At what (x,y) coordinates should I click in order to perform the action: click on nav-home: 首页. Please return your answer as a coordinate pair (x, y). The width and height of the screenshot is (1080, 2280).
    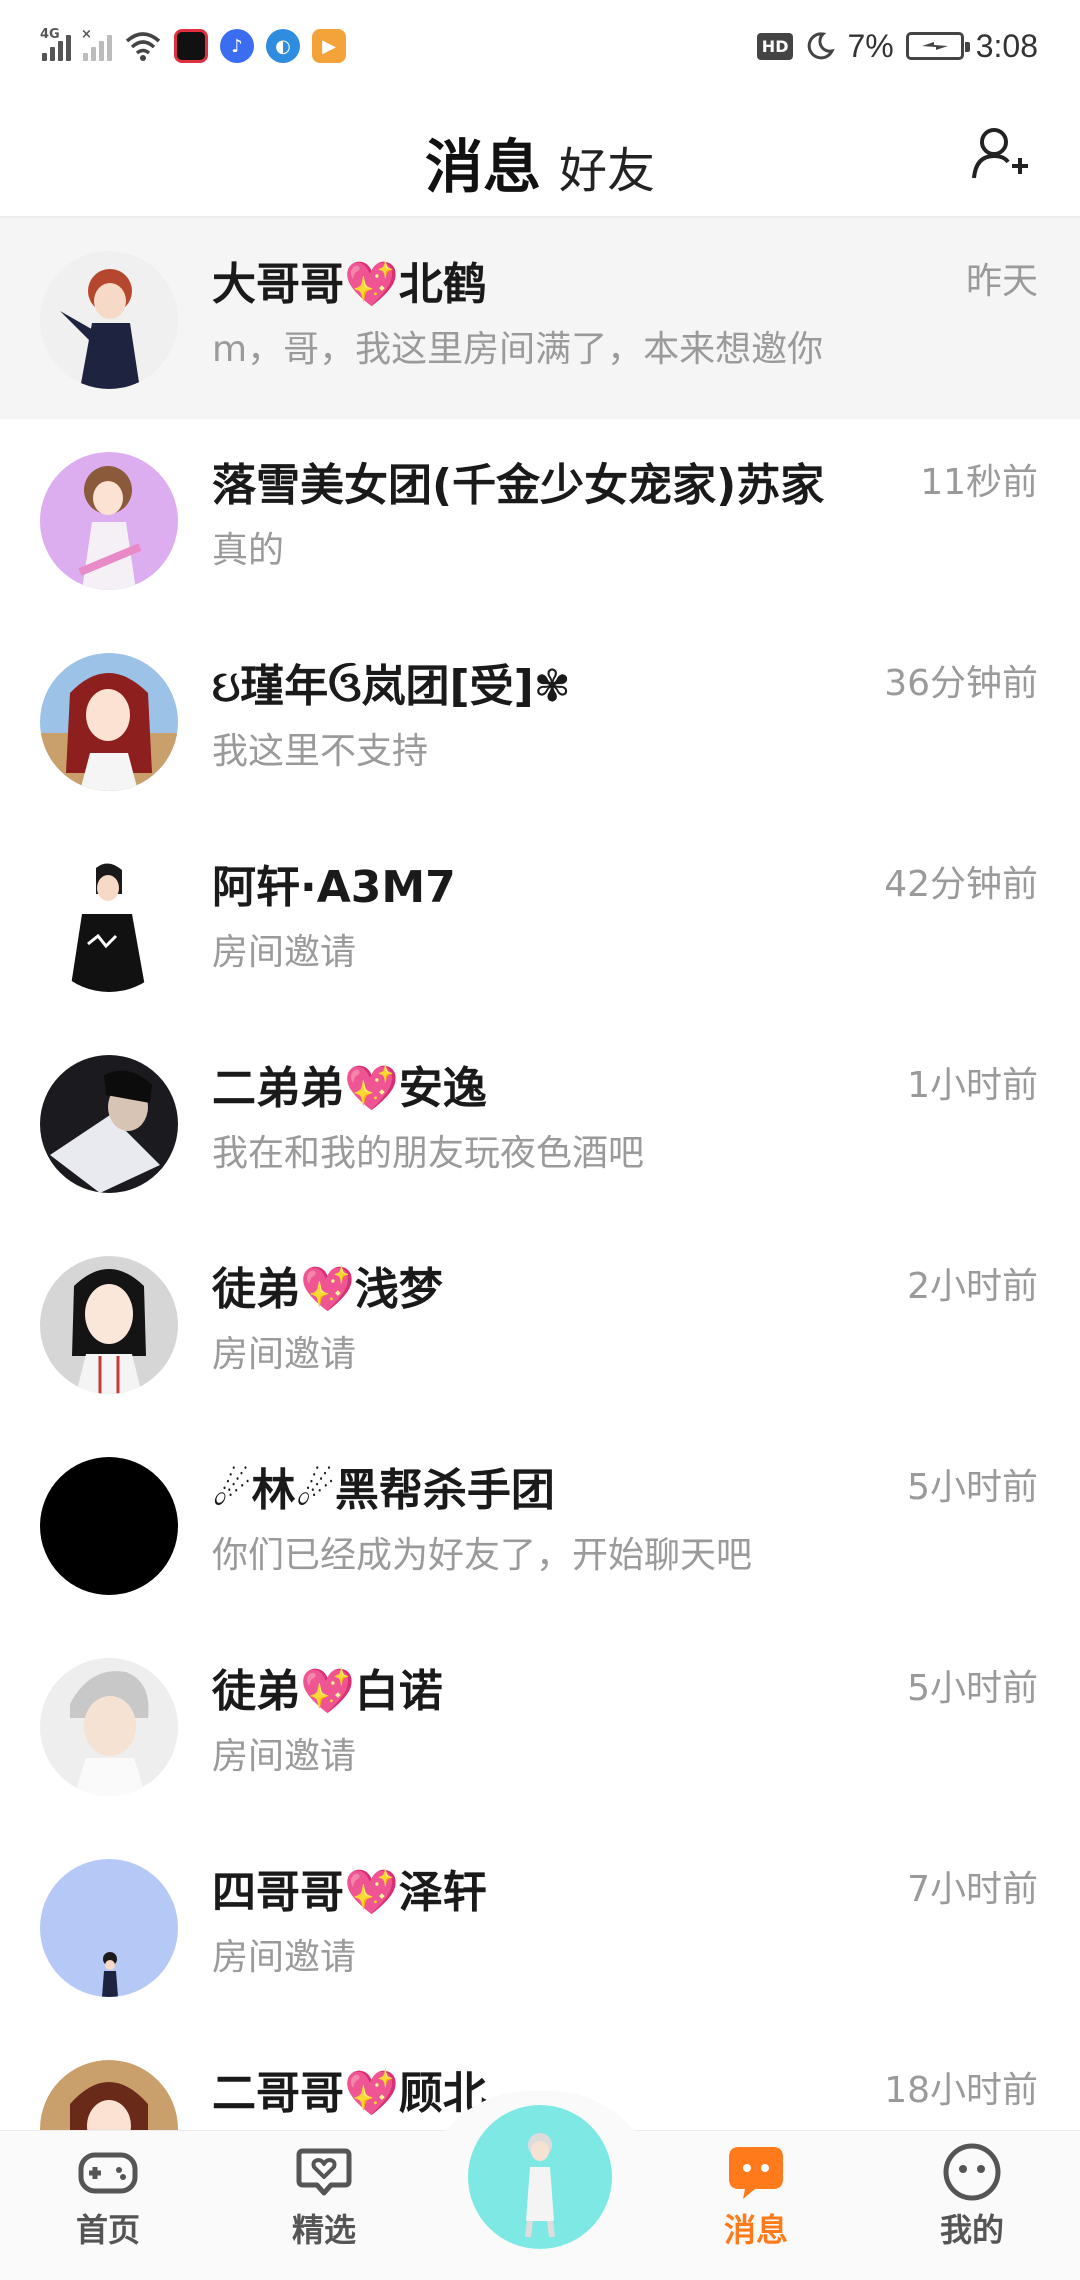
    Looking at the image, I should click on (108, 2196).